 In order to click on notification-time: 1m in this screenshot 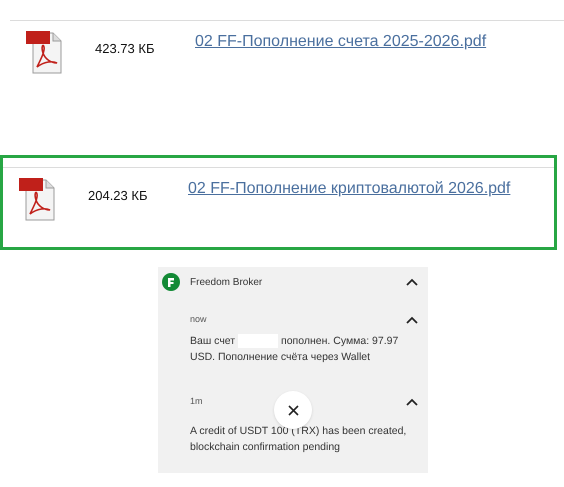, I will do `click(196, 401)`.